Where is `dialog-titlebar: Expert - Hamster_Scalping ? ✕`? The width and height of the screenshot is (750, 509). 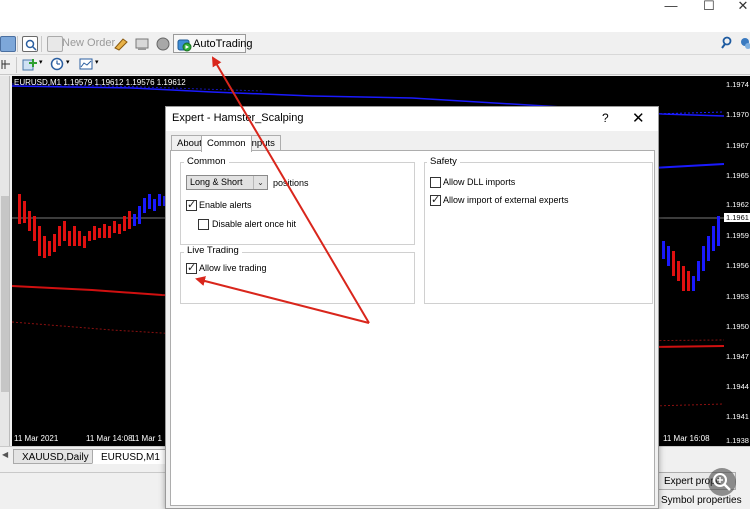
dialog-titlebar: Expert - Hamster_Scalping ? ✕ is located at coordinates (412, 119).